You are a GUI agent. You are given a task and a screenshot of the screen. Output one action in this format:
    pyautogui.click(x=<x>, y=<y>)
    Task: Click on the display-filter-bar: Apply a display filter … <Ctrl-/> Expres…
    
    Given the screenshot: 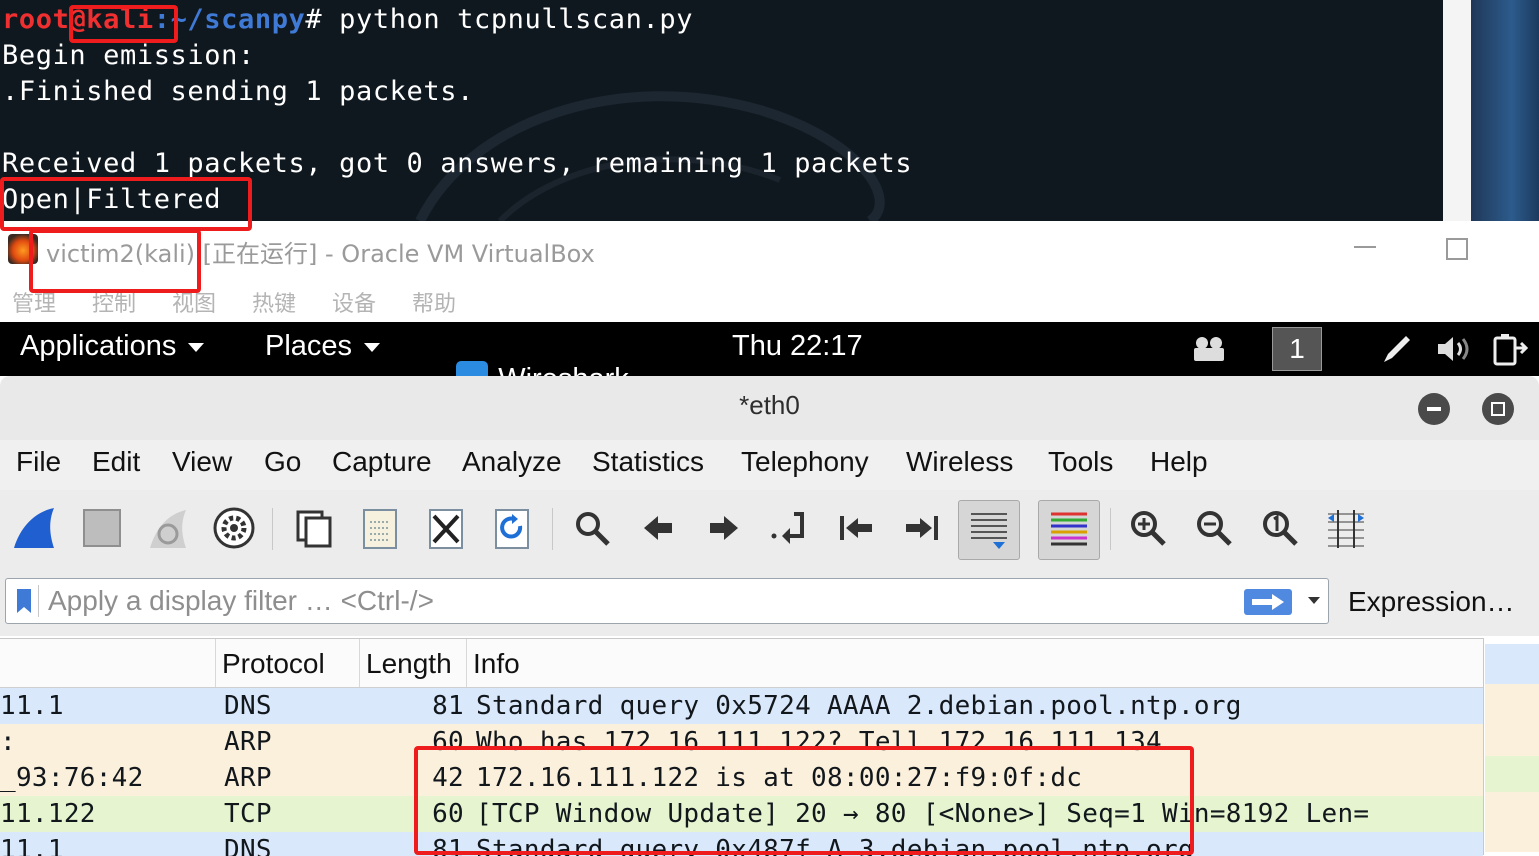 What is the action you would take?
    pyautogui.click(x=769, y=602)
    